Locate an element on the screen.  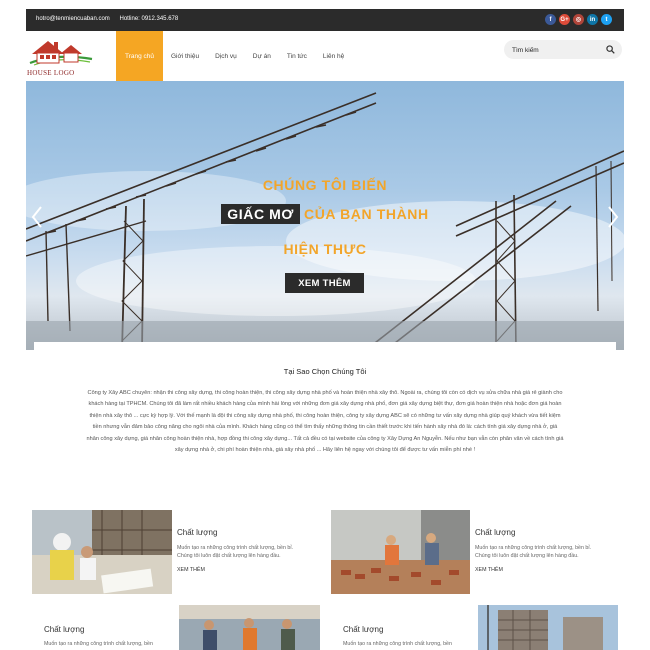
google-plus-icon: G+ is located at coordinates (564, 19).